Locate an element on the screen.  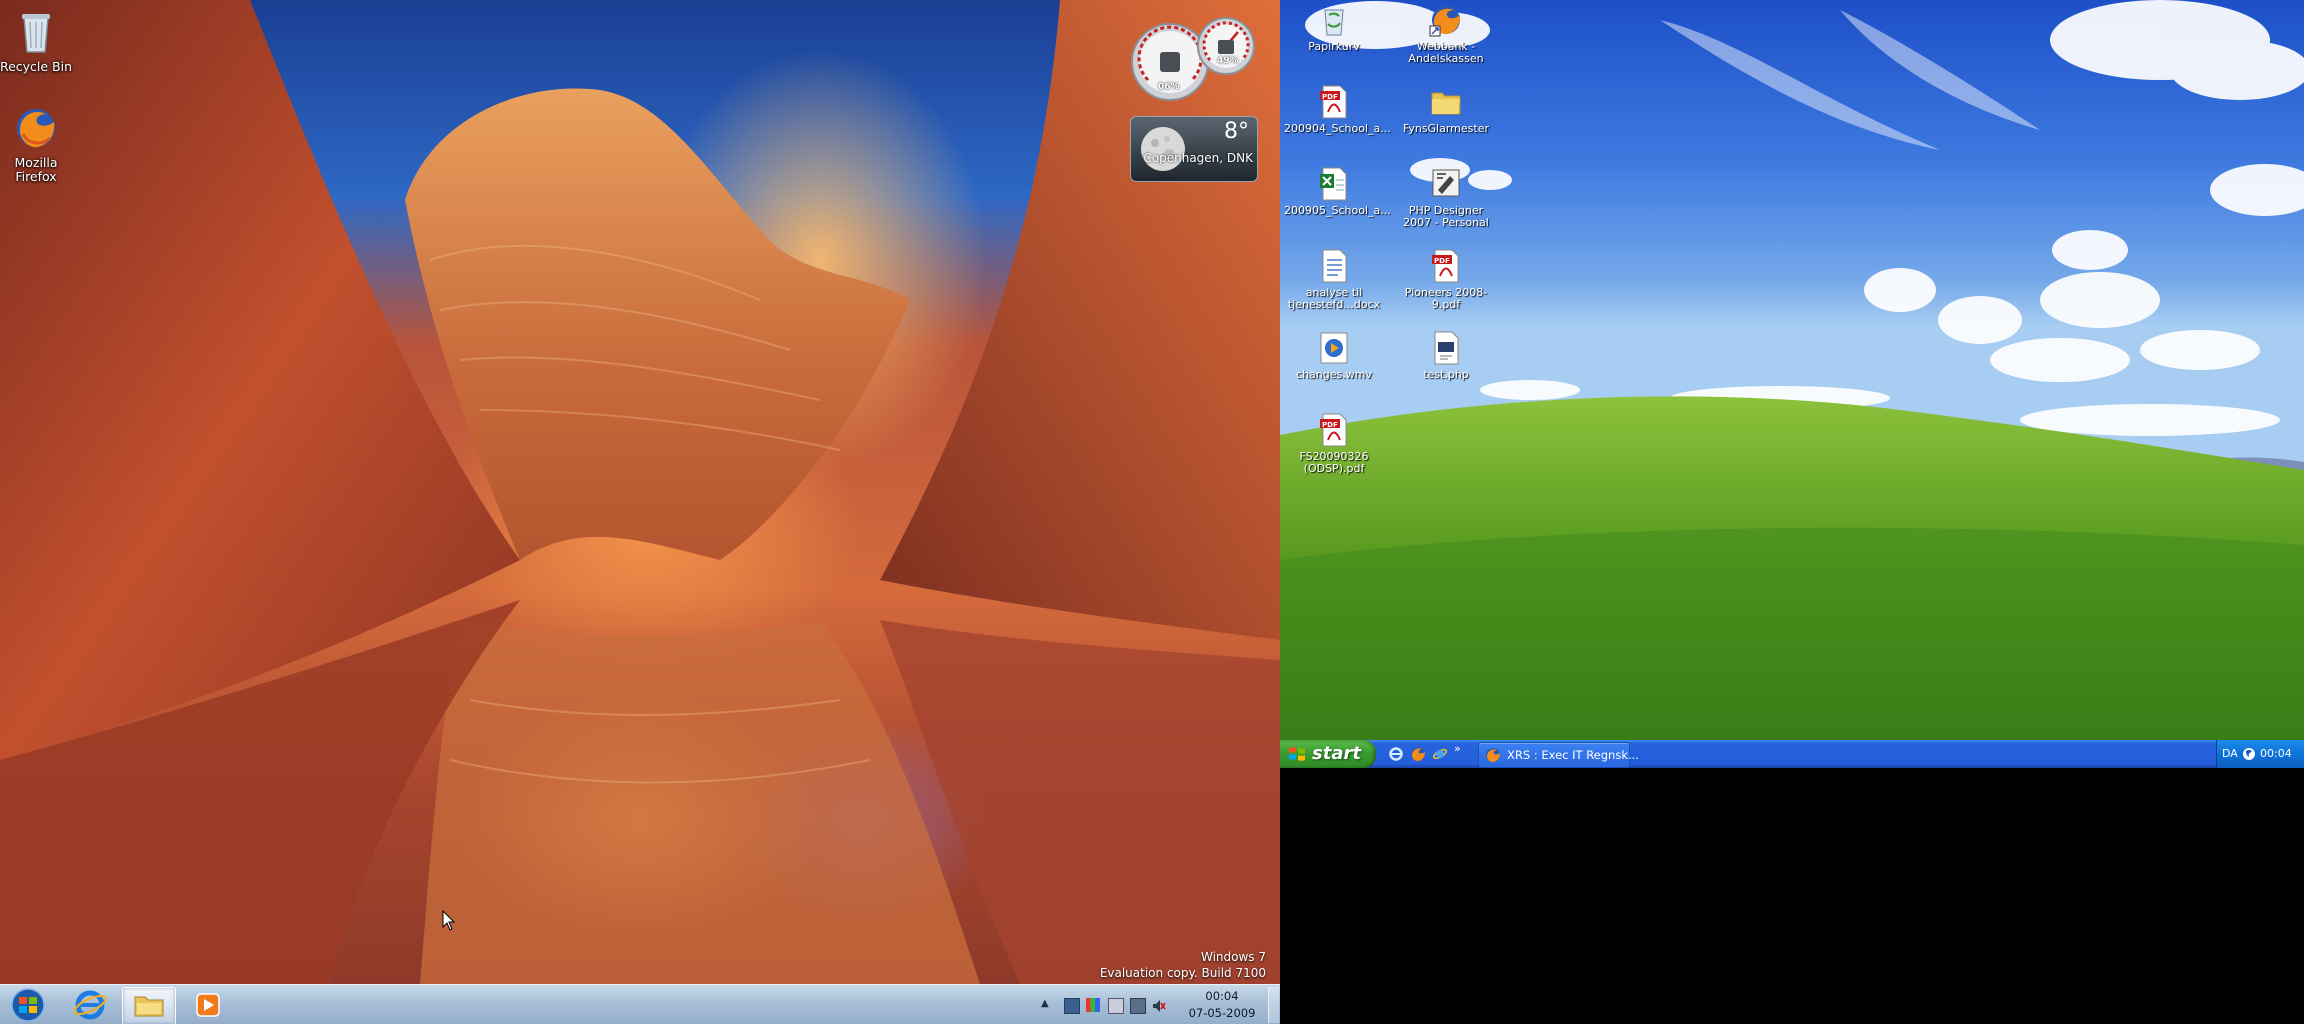
xp-icon-label: Pioneers 2008-9.pdf is located at coordinates (1446, 298).